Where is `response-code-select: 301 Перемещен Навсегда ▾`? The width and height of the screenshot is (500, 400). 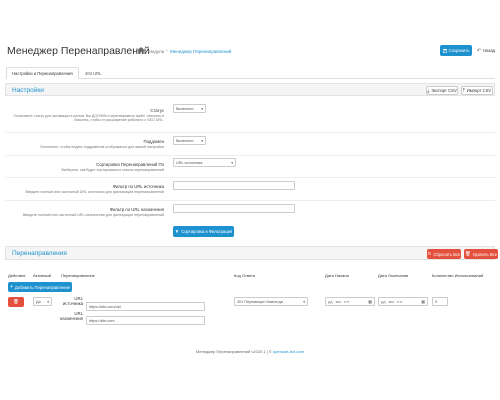
response-code-select: 301 Перемещен Навсегда ▾ is located at coordinates (271, 301).